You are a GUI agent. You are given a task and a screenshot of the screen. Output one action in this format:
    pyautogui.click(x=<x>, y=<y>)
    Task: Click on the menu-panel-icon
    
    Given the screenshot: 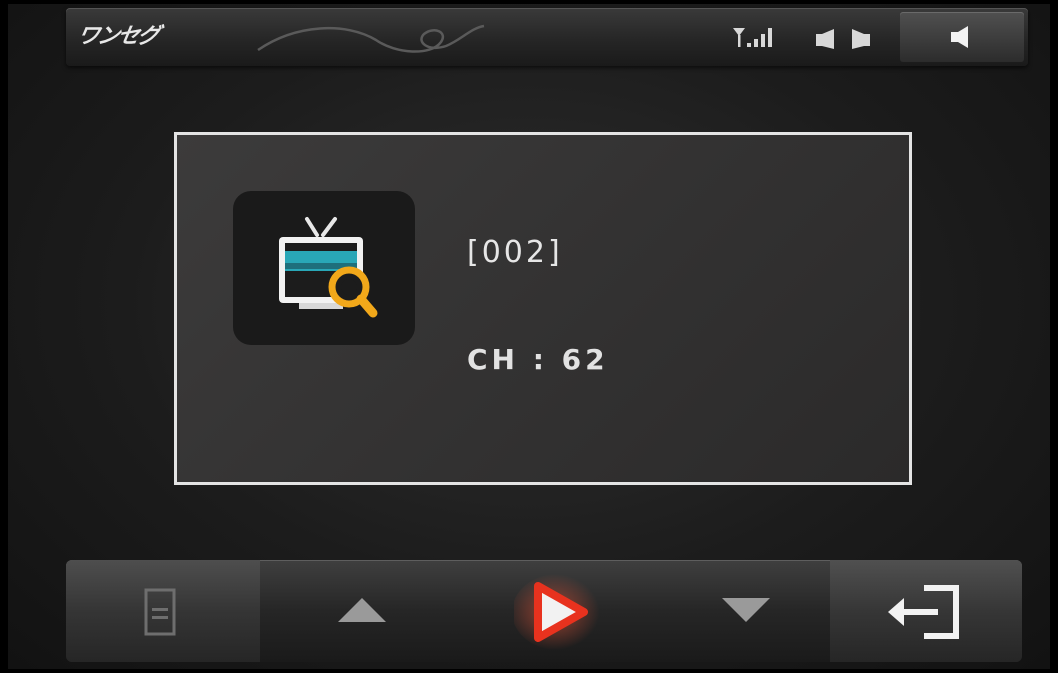 What is the action you would take?
    pyautogui.click(x=160, y=612)
    